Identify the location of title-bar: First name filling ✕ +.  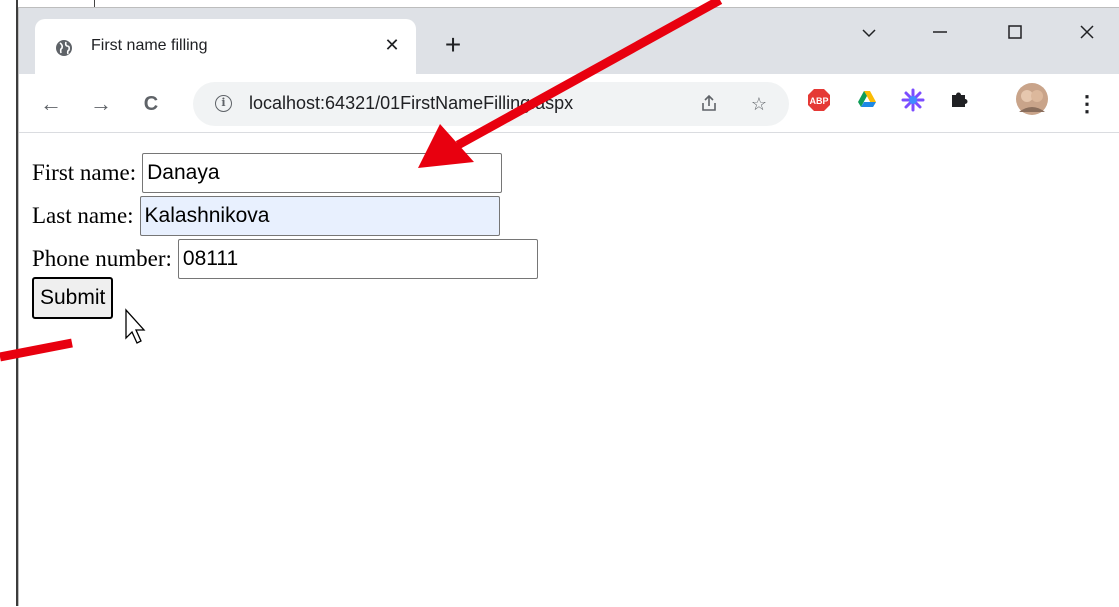
(569, 41).